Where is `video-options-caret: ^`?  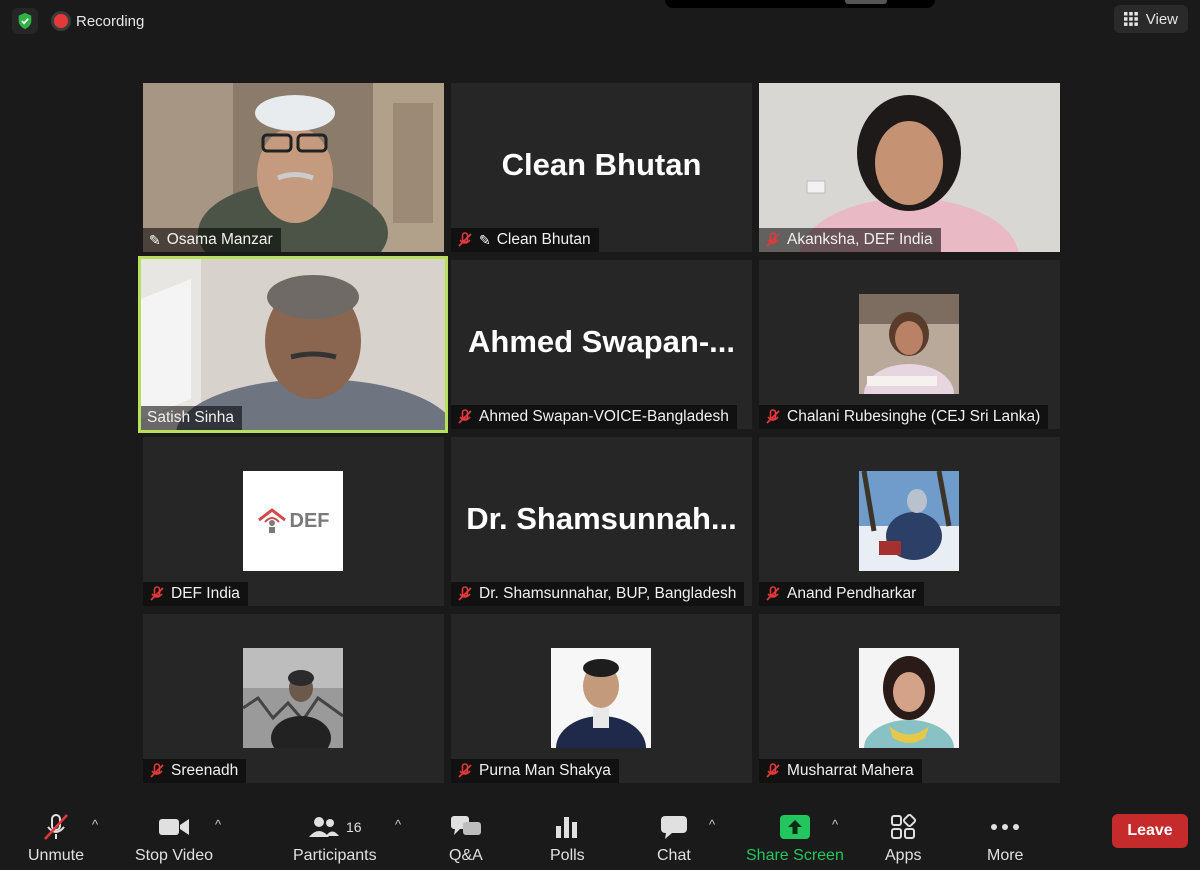 video-options-caret: ^ is located at coordinates (218, 824).